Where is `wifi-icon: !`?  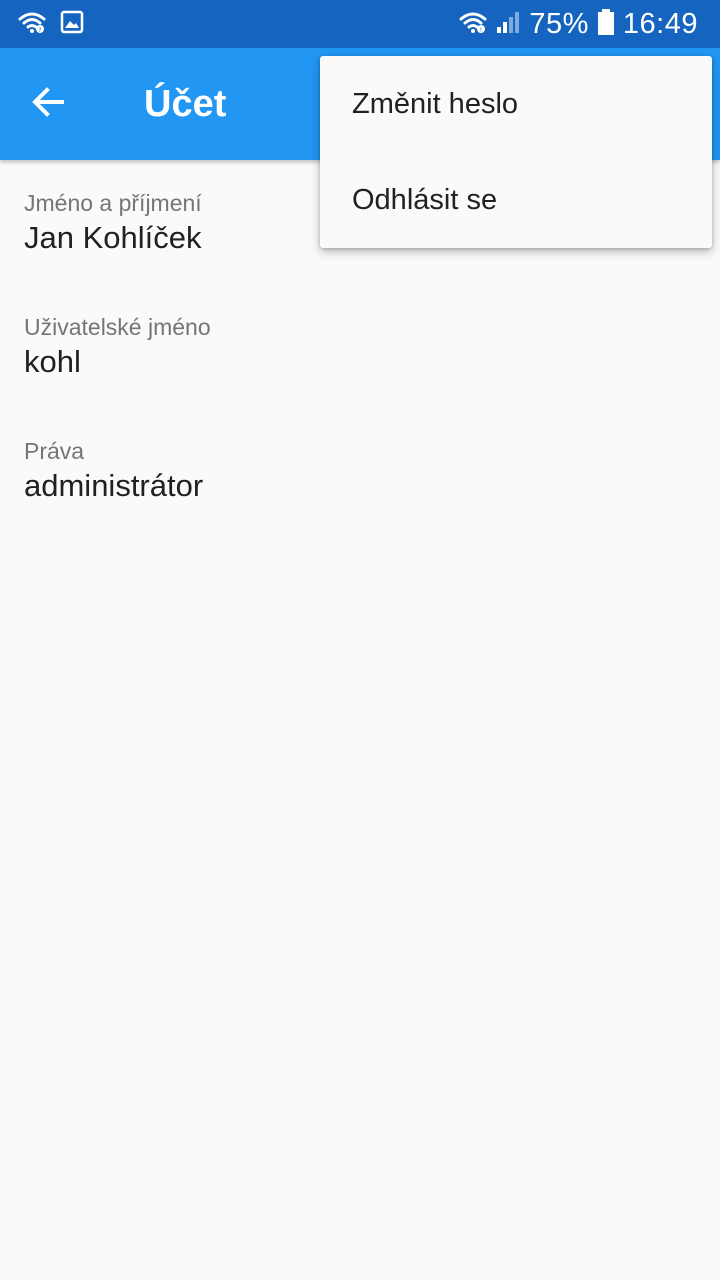
wifi-icon: ! is located at coordinates (473, 24).